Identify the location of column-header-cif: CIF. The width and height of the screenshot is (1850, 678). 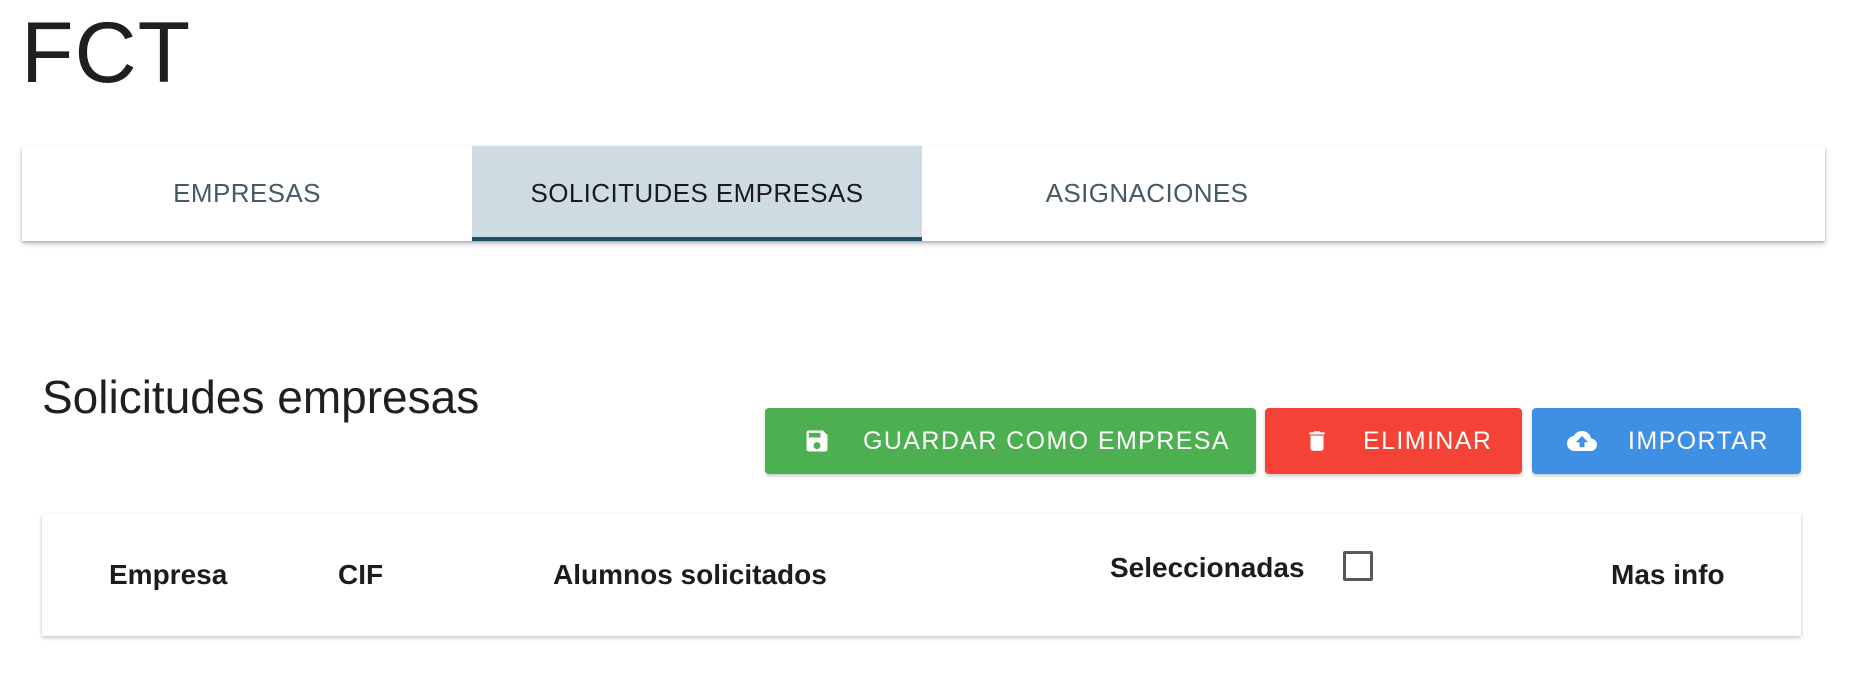
(360, 575).